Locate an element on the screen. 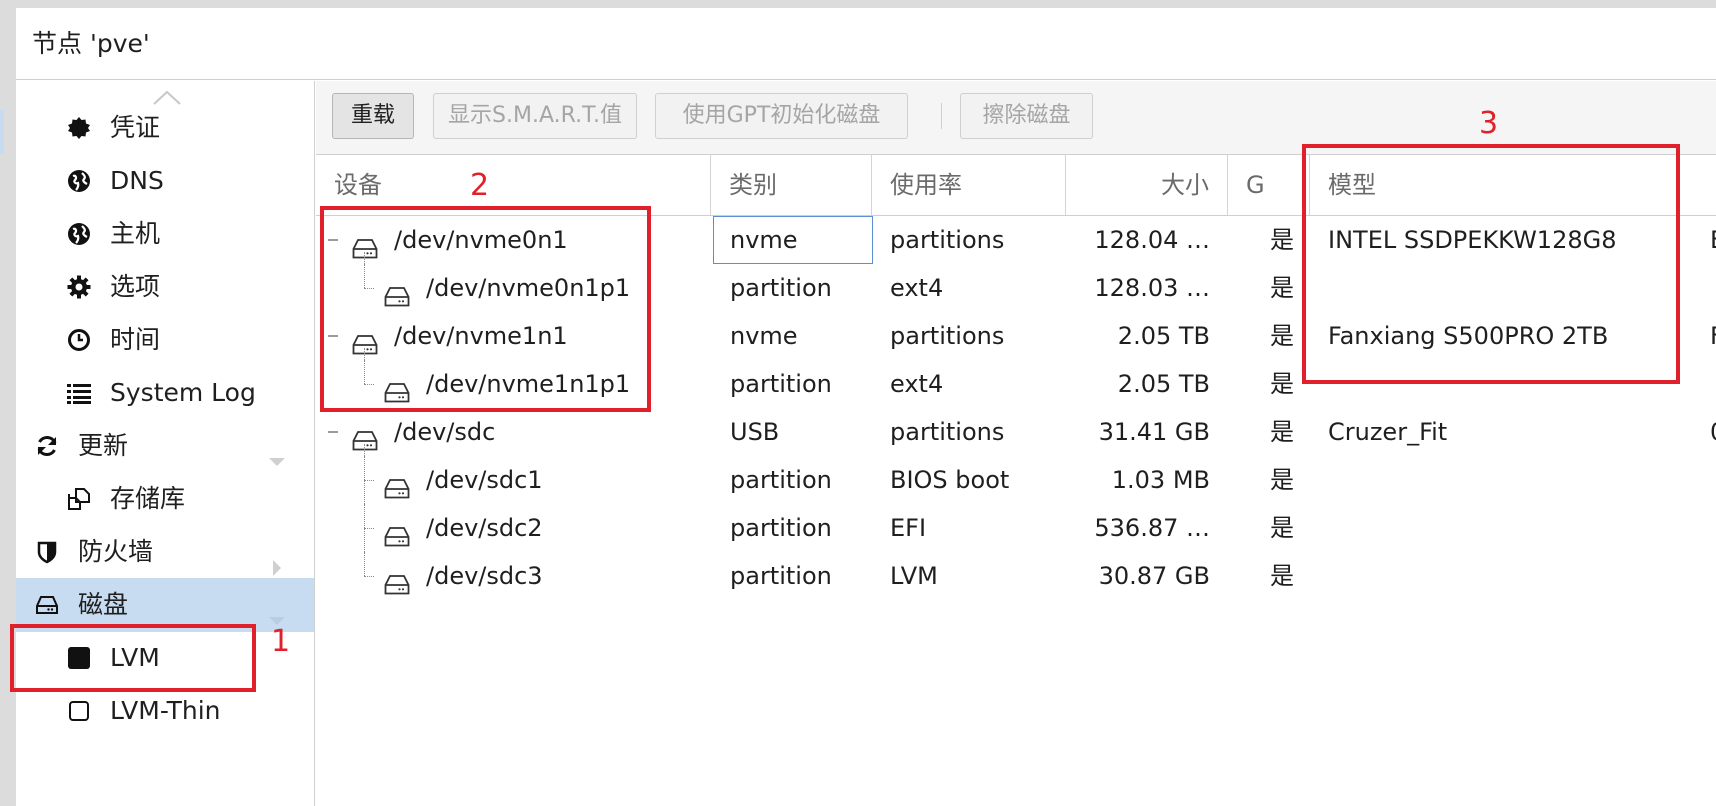 The height and width of the screenshot is (806, 1716). certificate-icon is located at coordinates (79, 128).